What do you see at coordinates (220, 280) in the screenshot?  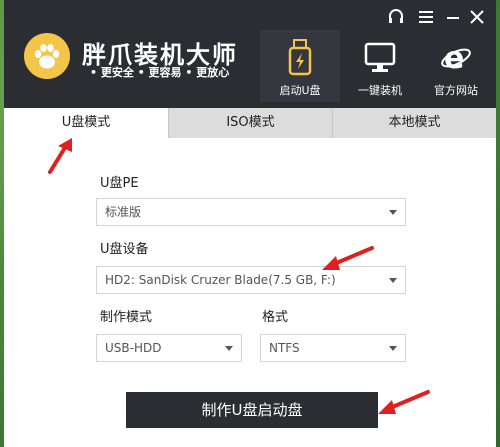 I see `device-select-value: HD2: SanDisk Cruzer Blade(7.5 GB, F:)` at bounding box center [220, 280].